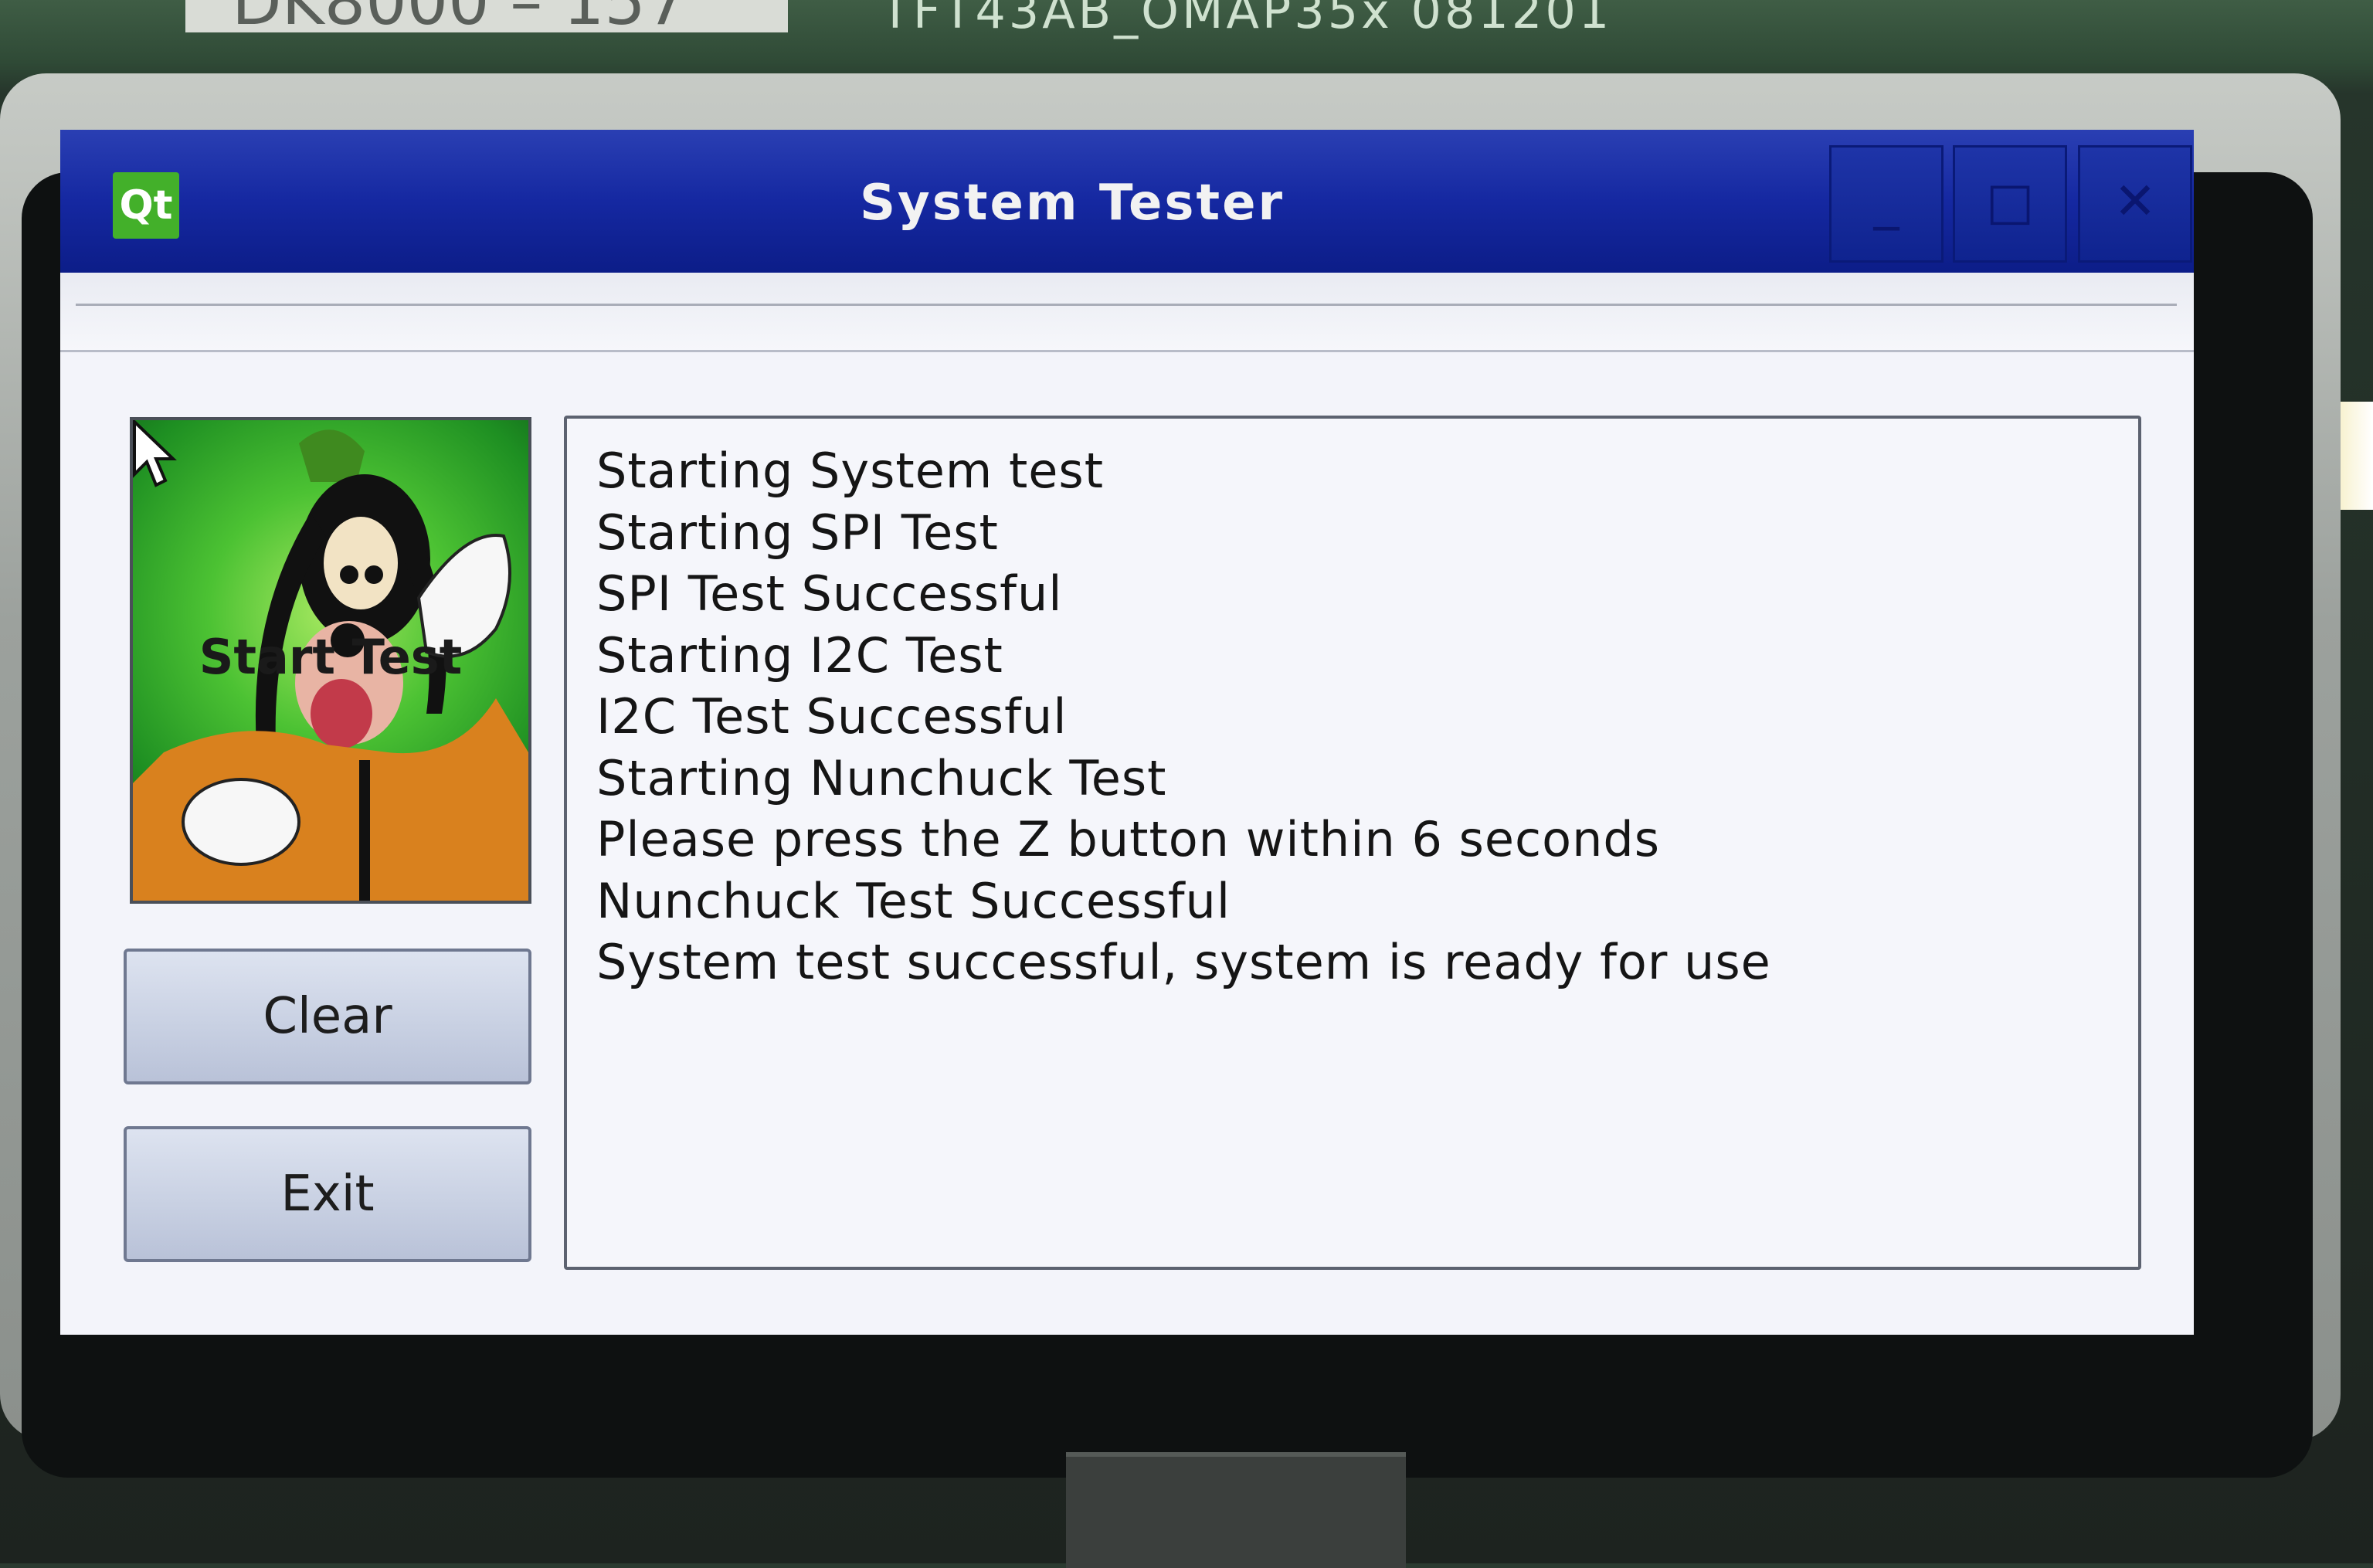  What do you see at coordinates (331, 657) in the screenshot?
I see `start-test-label: Start Test` at bounding box center [331, 657].